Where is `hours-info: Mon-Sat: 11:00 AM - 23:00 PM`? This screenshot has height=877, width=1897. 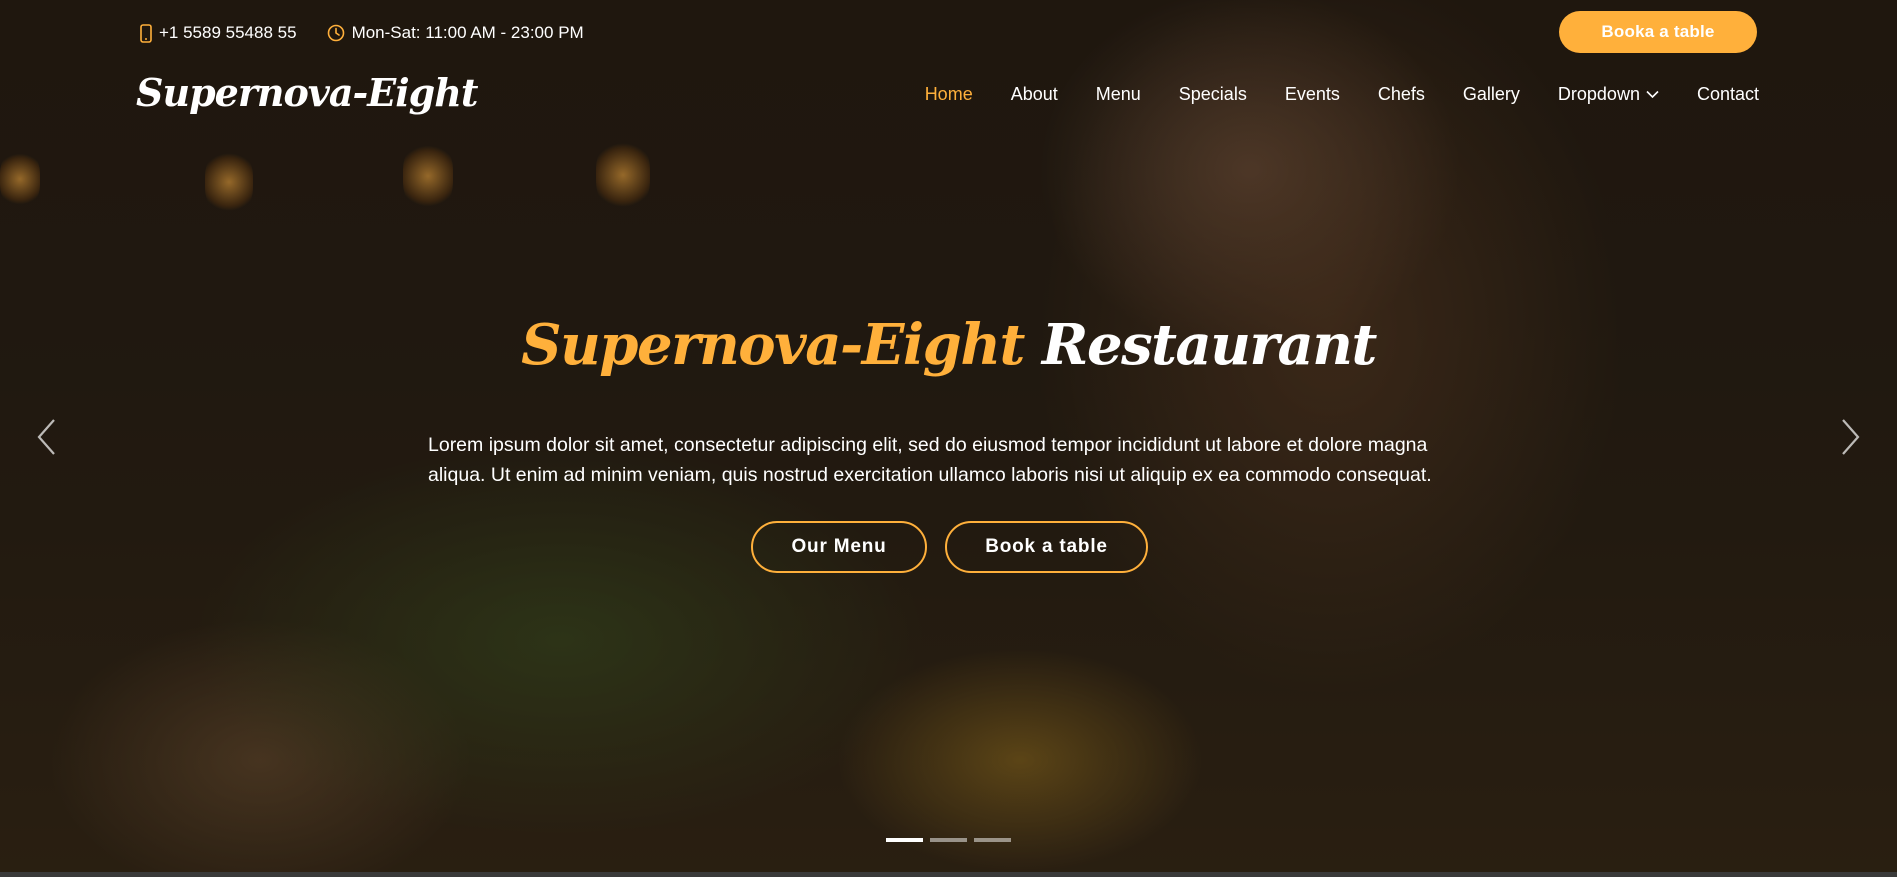 hours-info: Mon-Sat: 11:00 AM - 23:00 PM is located at coordinates (455, 33).